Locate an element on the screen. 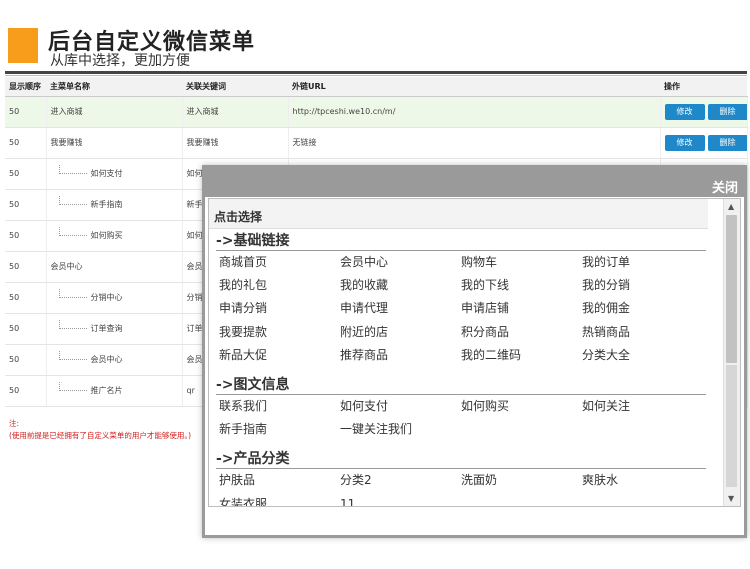 The image size is (750, 569). page-subtitle: 从库中选择，更加方便 is located at coordinates (120, 61).